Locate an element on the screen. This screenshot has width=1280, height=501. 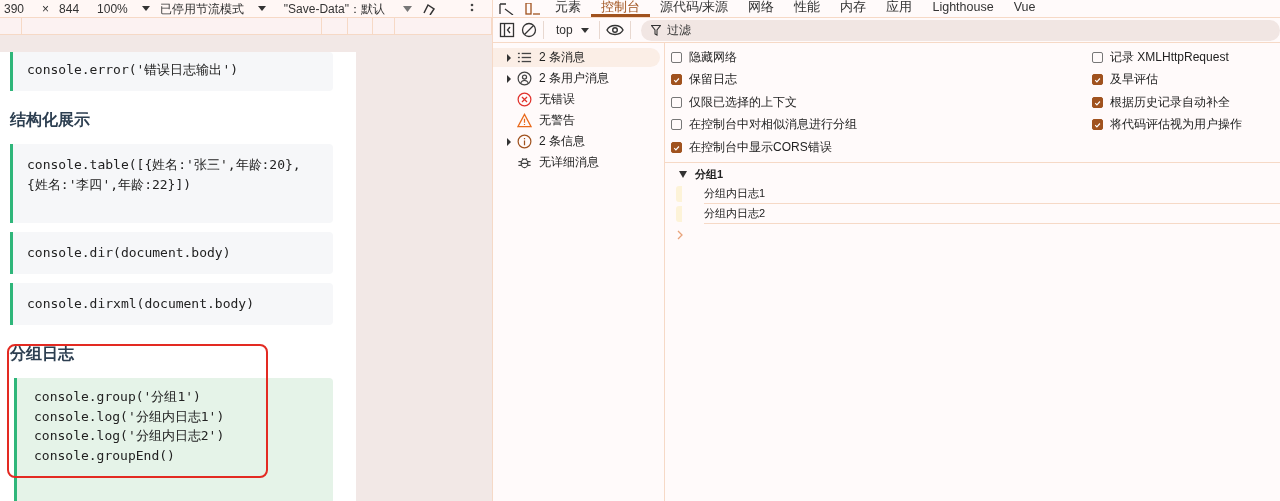
tab: 控制台 is located at coordinates (620, 8).